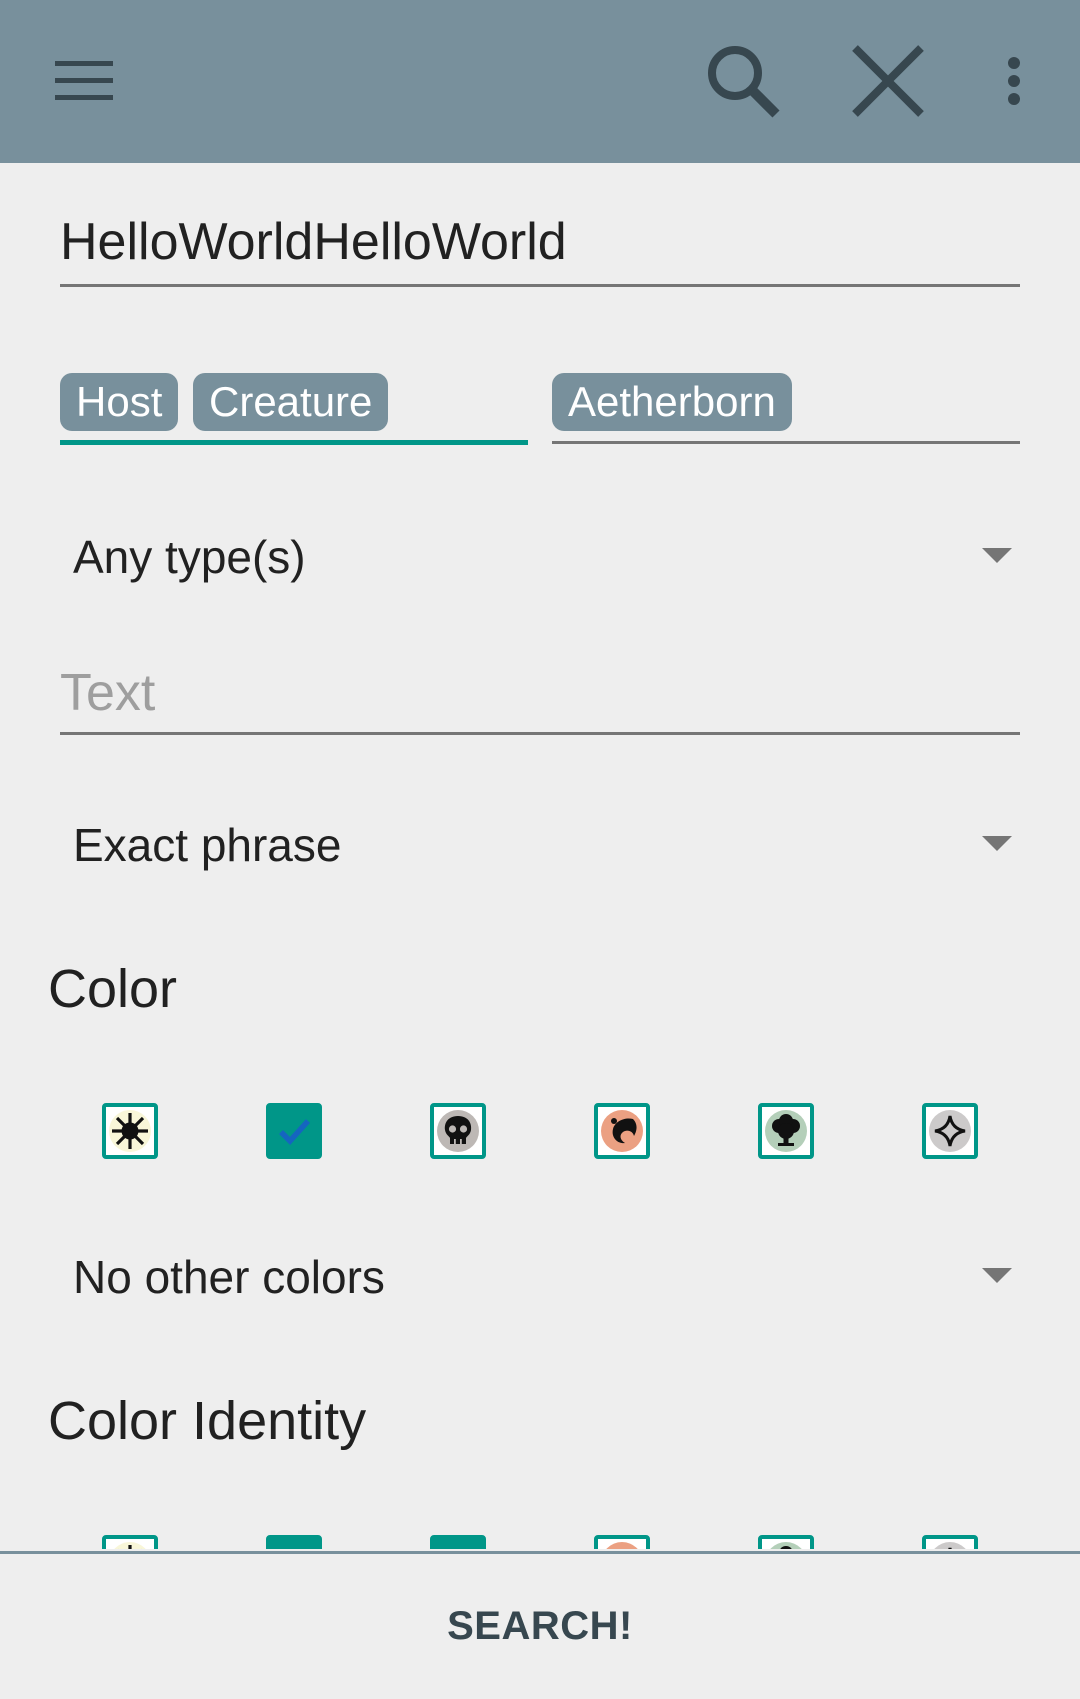 The image size is (1080, 1699). Describe the element at coordinates (84, 81) in the screenshot. I see `menu-icon` at that location.